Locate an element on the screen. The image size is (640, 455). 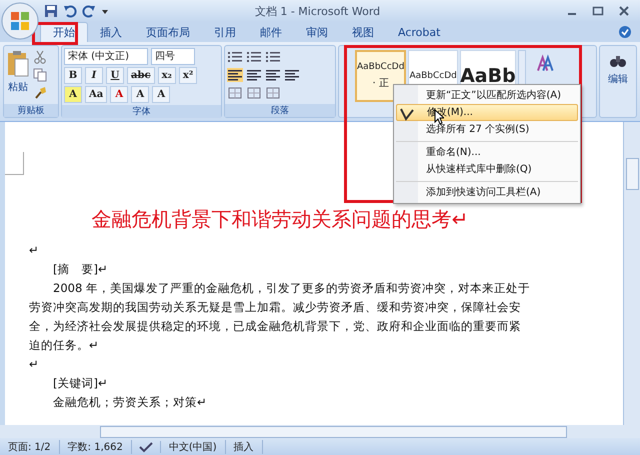
vertical-scrollbar is located at coordinates (631, 273).